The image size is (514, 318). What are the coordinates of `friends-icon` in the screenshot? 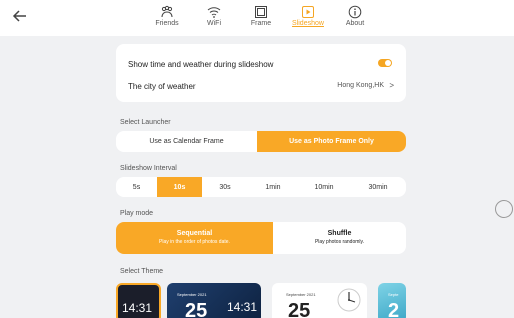 It's located at (167, 11).